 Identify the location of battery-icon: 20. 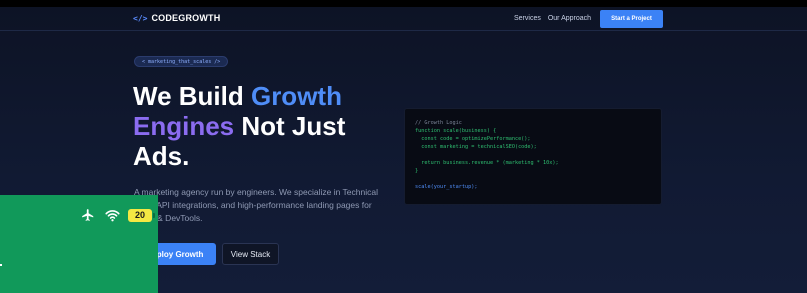
(141, 215).